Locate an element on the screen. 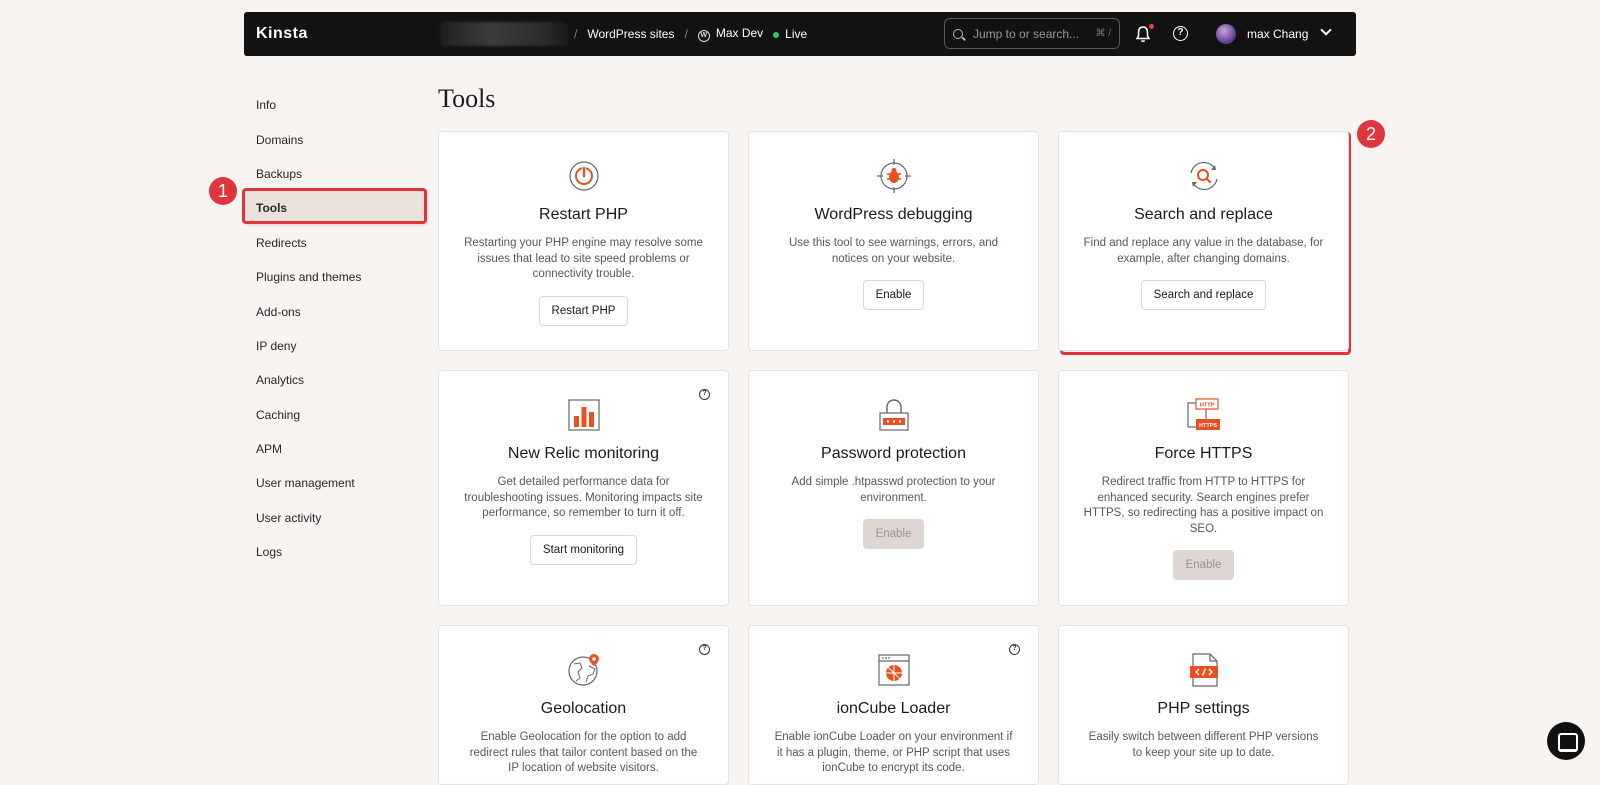 The image size is (1600, 785). page-title: Tools is located at coordinates (467, 98).